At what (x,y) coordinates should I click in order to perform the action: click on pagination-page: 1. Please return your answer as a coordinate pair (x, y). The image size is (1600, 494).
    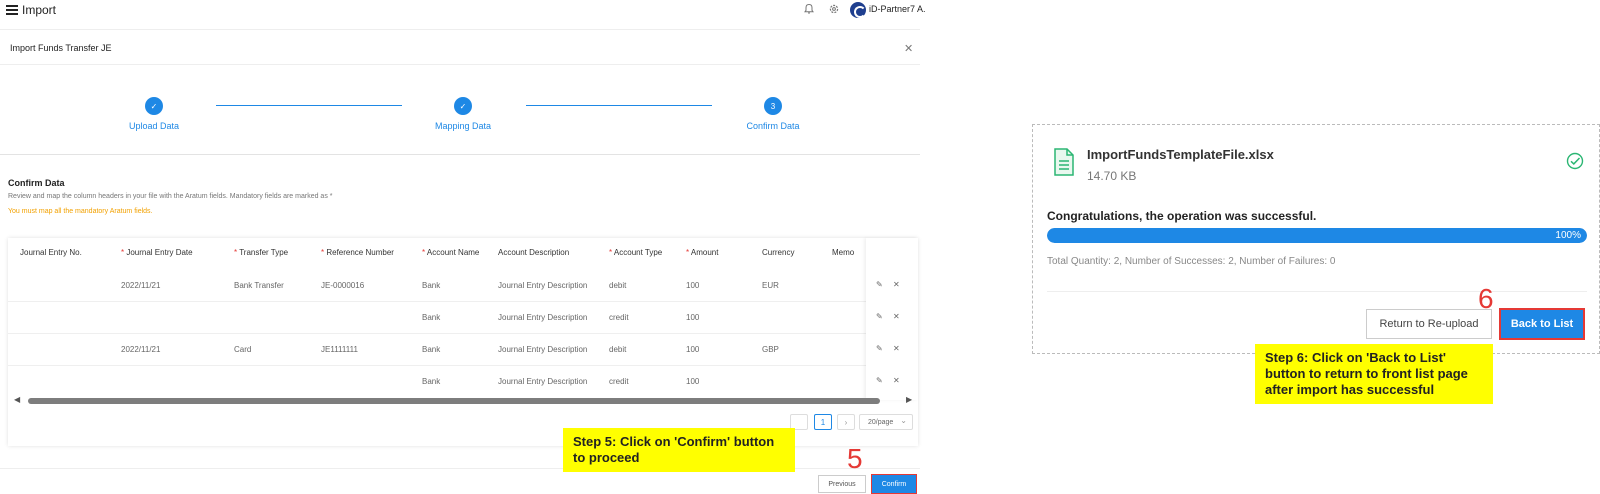
    Looking at the image, I should click on (823, 422).